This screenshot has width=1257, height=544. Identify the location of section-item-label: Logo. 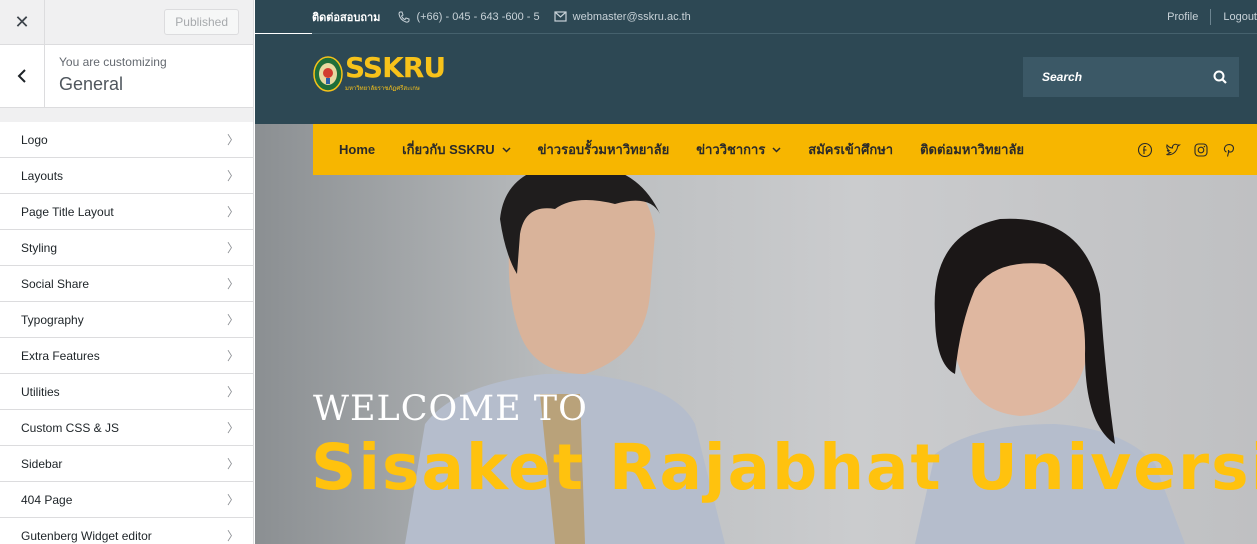
(34, 139).